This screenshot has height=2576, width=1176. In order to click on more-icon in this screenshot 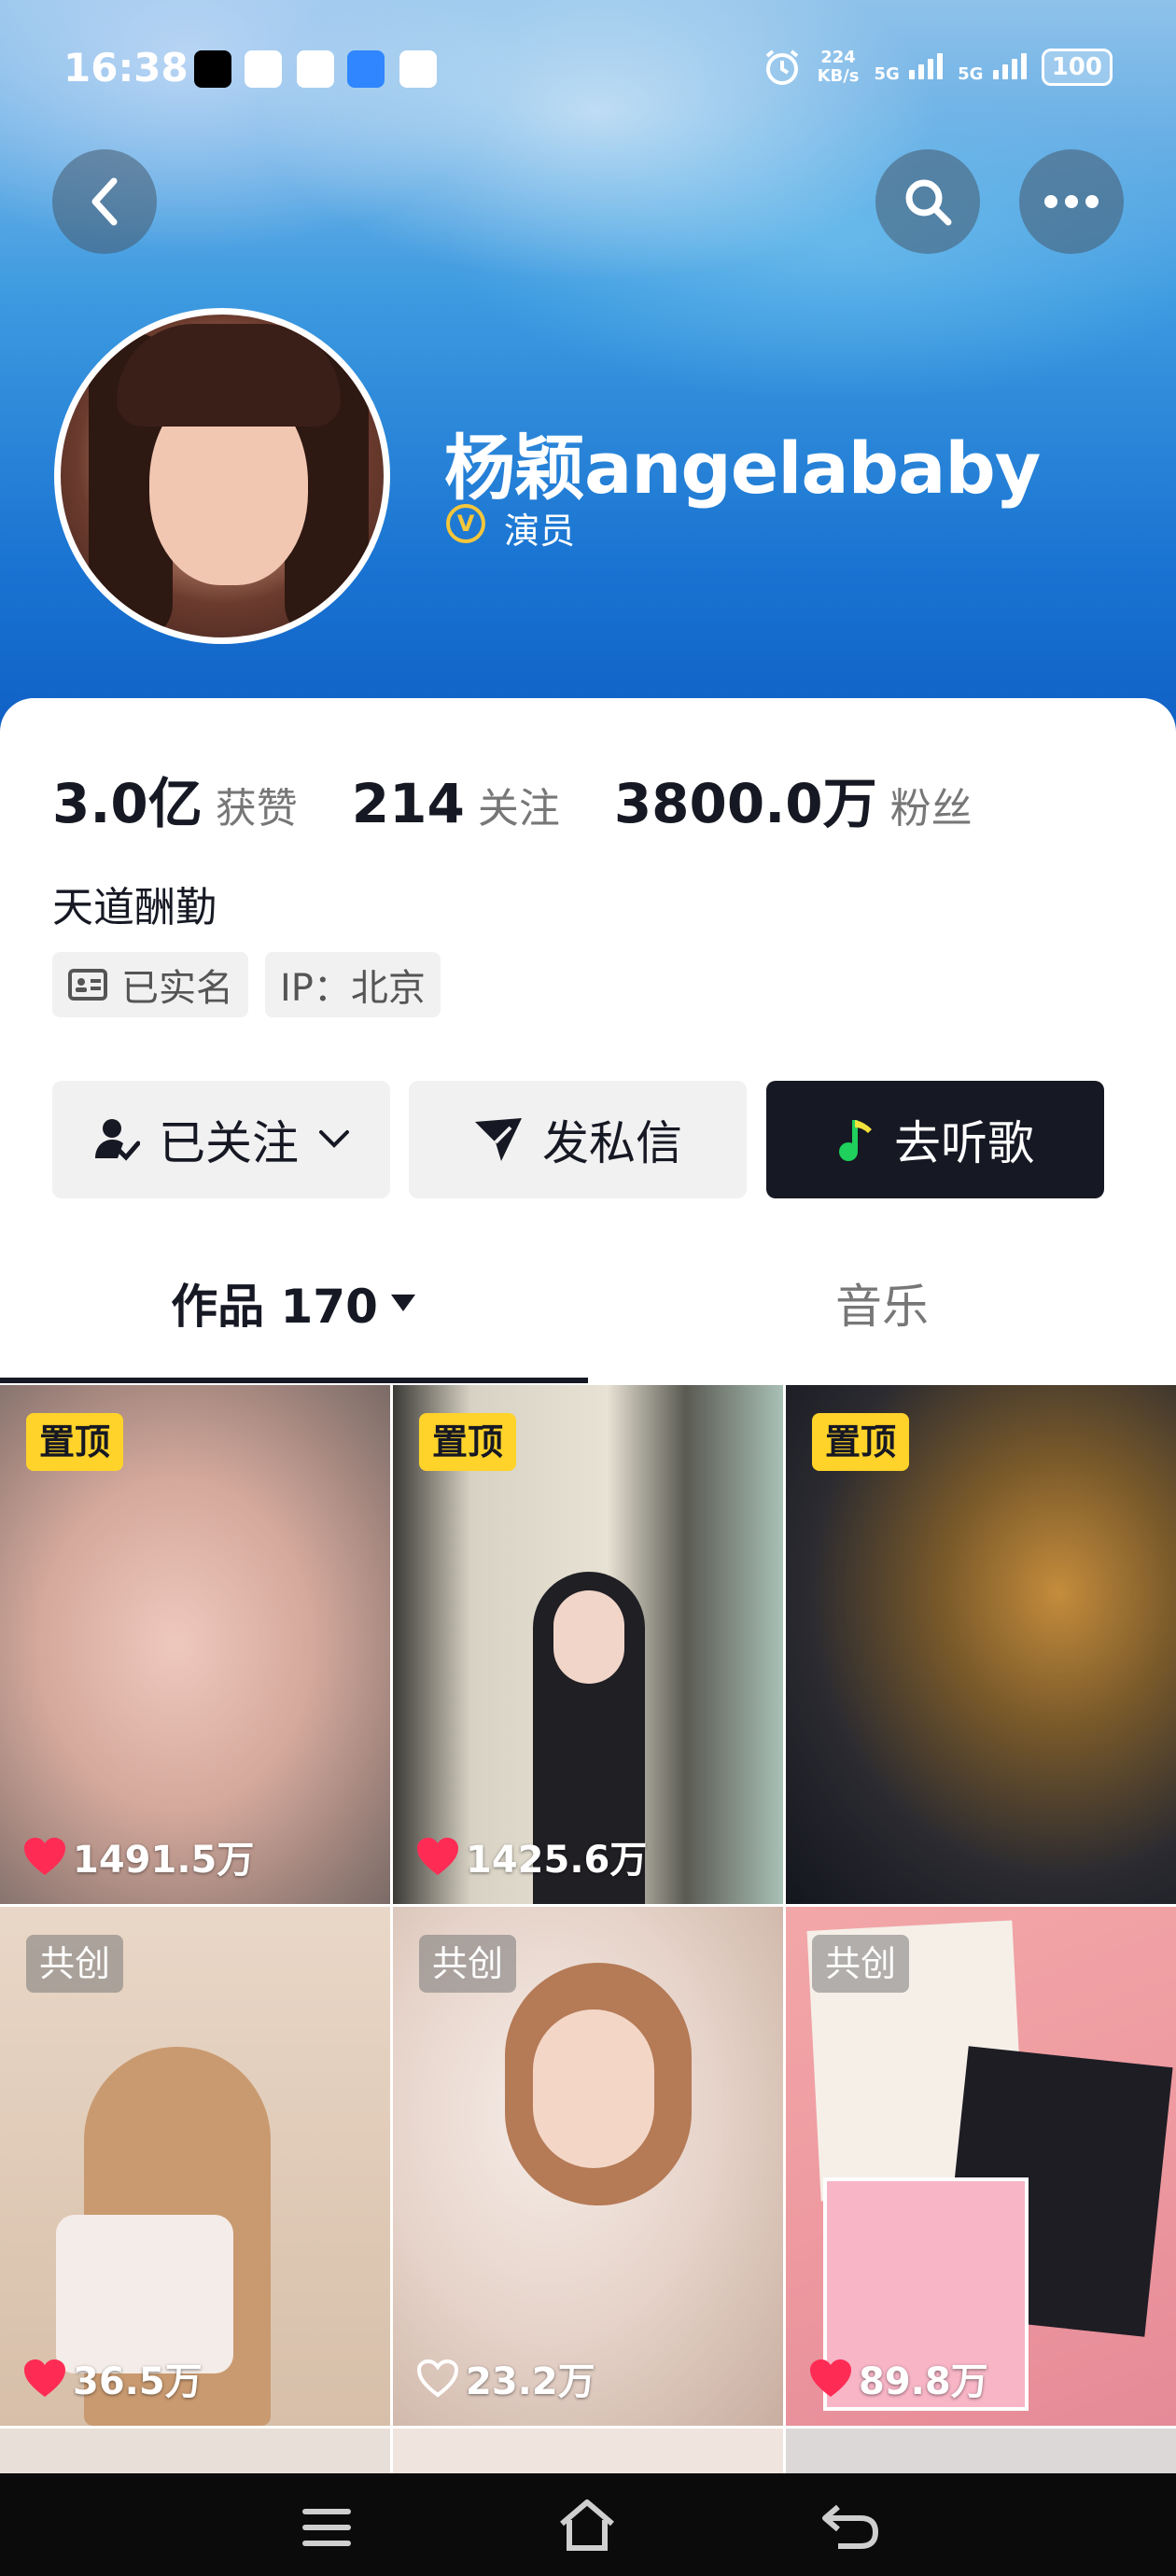, I will do `click(1071, 201)`.